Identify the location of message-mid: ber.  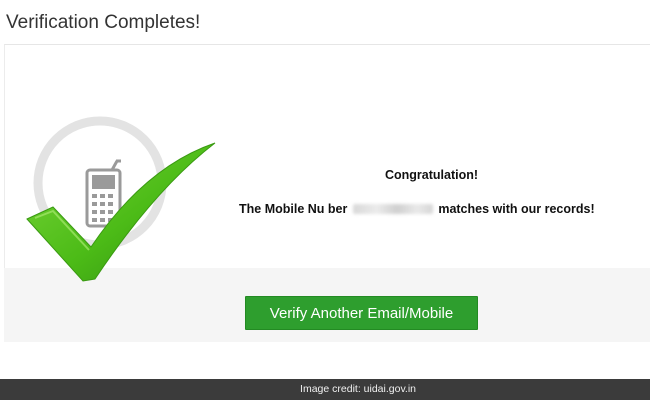
(337, 209).